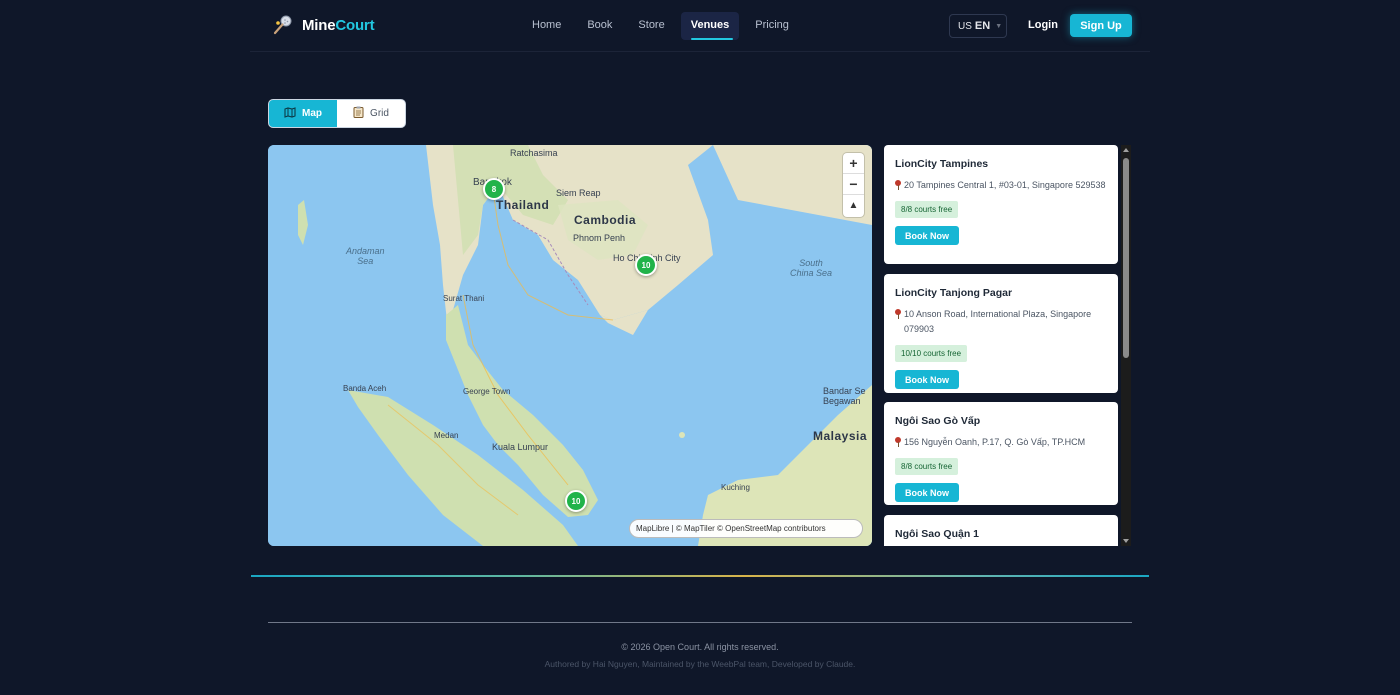 The image size is (1400, 695). Describe the element at coordinates (365, 388) in the screenshot. I see `map-label-banda-aceh: Banda Aceh` at that location.